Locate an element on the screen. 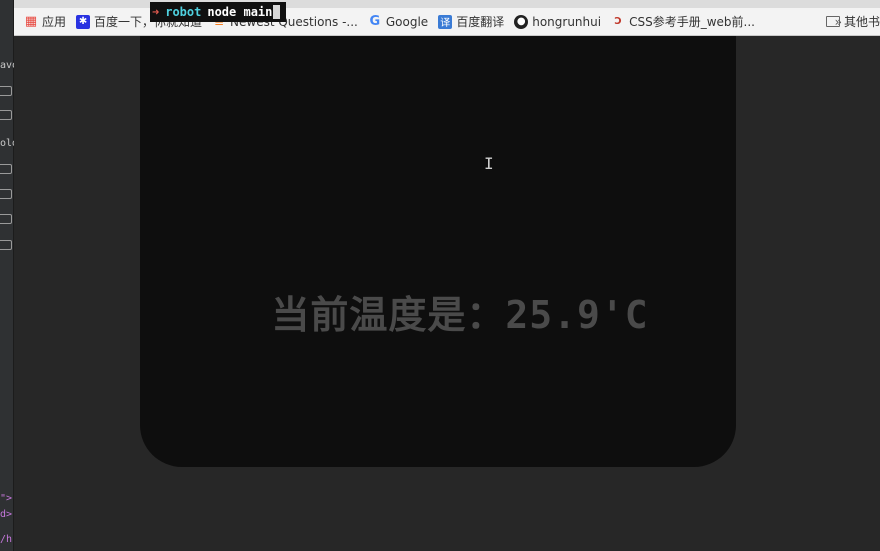 This screenshot has height=551, width=880. sidebar-label: avo is located at coordinates (7, 65).